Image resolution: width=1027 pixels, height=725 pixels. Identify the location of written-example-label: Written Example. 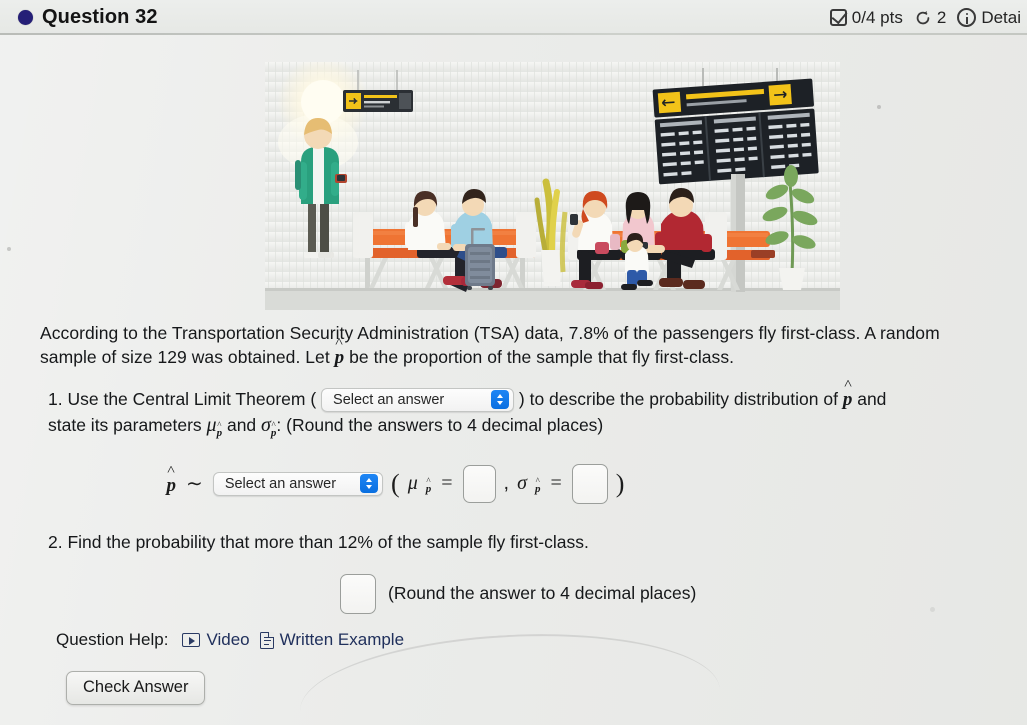
(342, 639).